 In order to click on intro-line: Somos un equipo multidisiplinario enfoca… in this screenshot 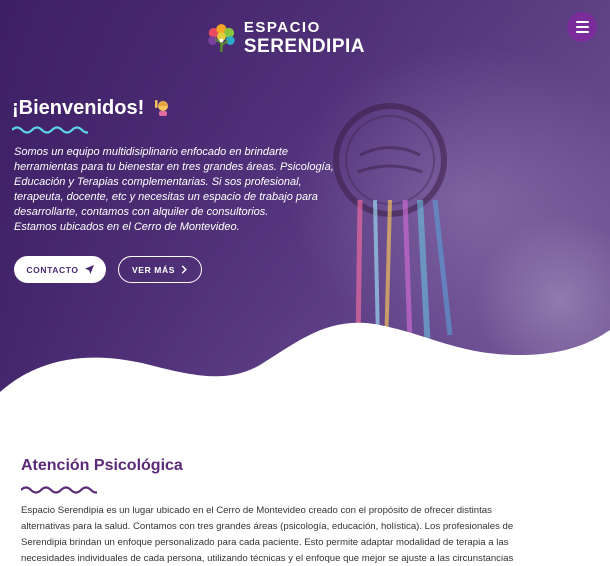, I will do `click(151, 152)`.